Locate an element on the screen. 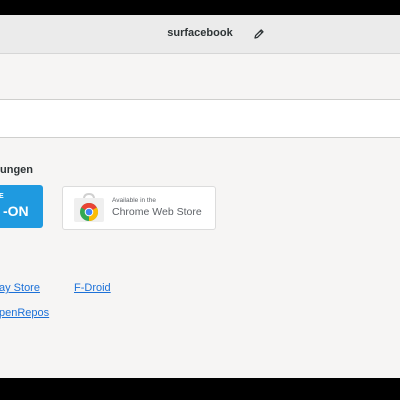  headerbar: surfacebook is located at coordinates (200, 34).